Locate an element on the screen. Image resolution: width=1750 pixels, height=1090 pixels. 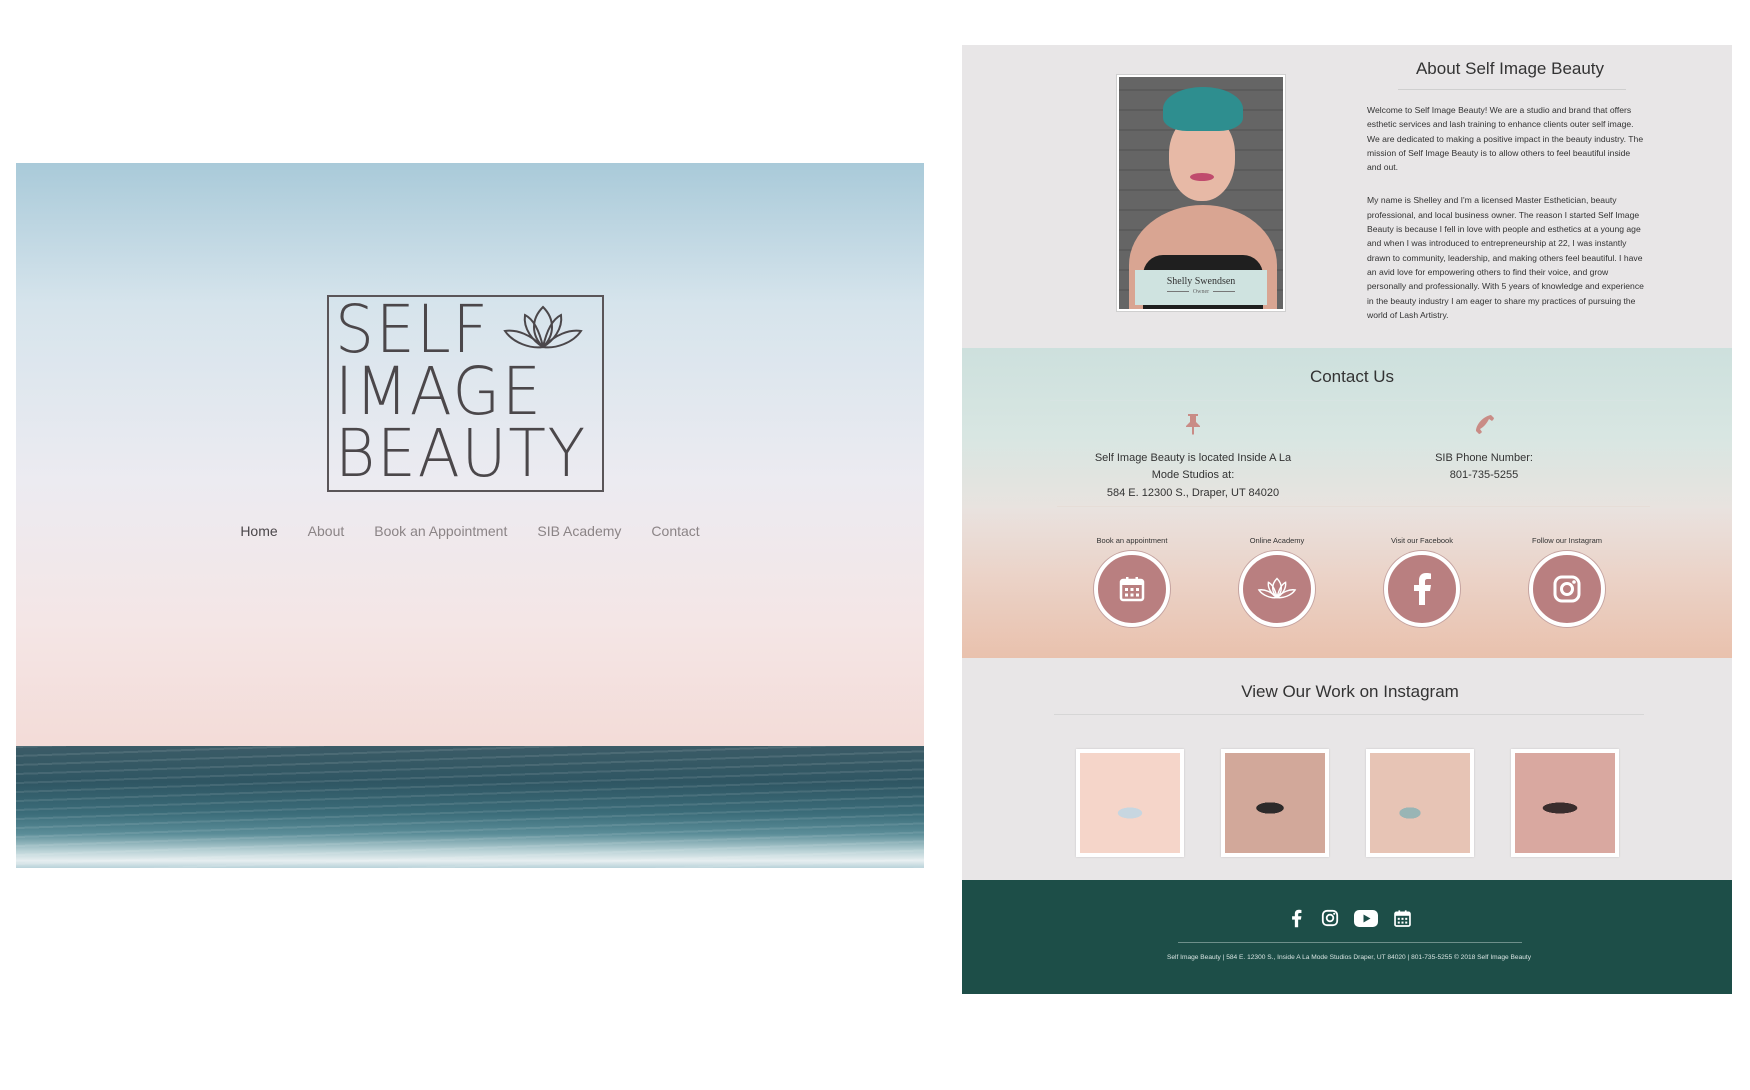
instagram-title: View Our Work on Instagram is located at coordinates (1350, 691).